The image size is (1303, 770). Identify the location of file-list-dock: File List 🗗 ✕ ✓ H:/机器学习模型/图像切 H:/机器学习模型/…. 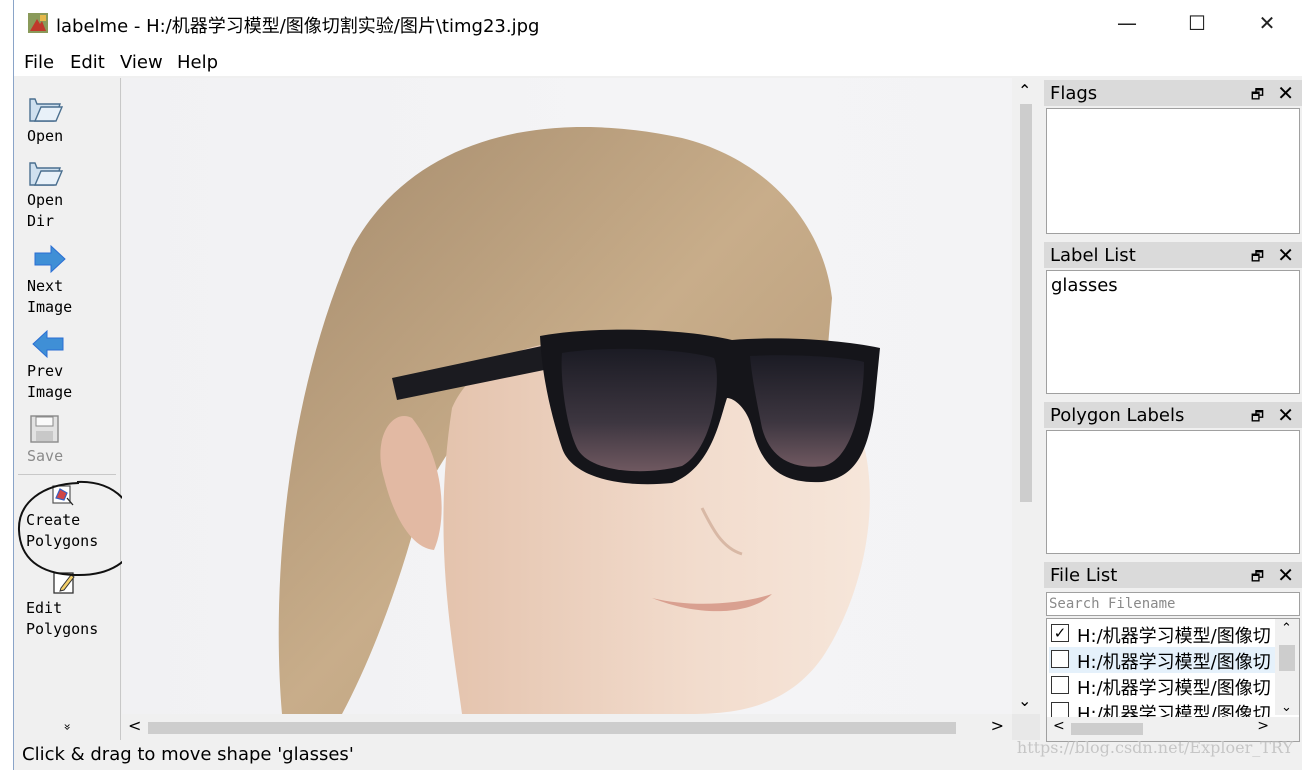
(1173, 652).